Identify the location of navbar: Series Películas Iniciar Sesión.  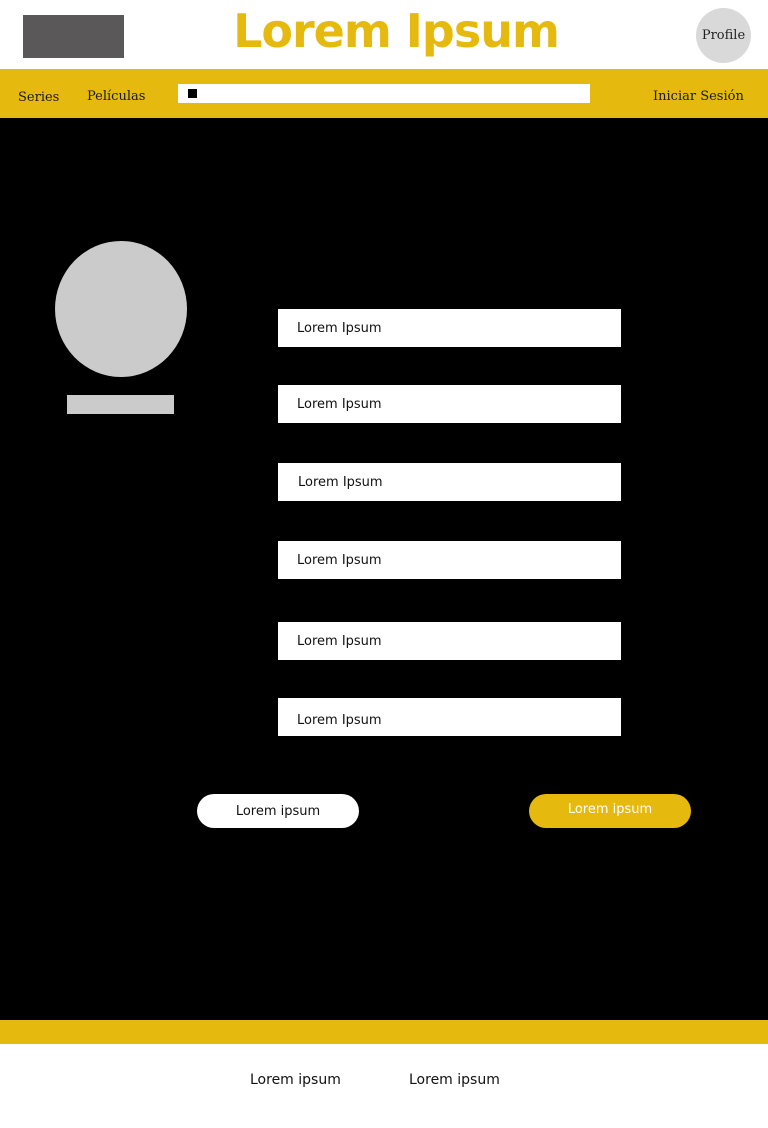
(384, 93).